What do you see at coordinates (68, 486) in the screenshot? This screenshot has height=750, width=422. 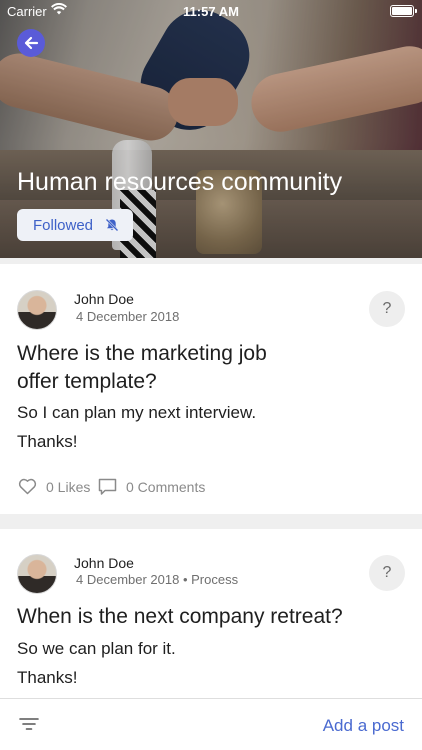 I see `likes-count: 0 Likes` at bounding box center [68, 486].